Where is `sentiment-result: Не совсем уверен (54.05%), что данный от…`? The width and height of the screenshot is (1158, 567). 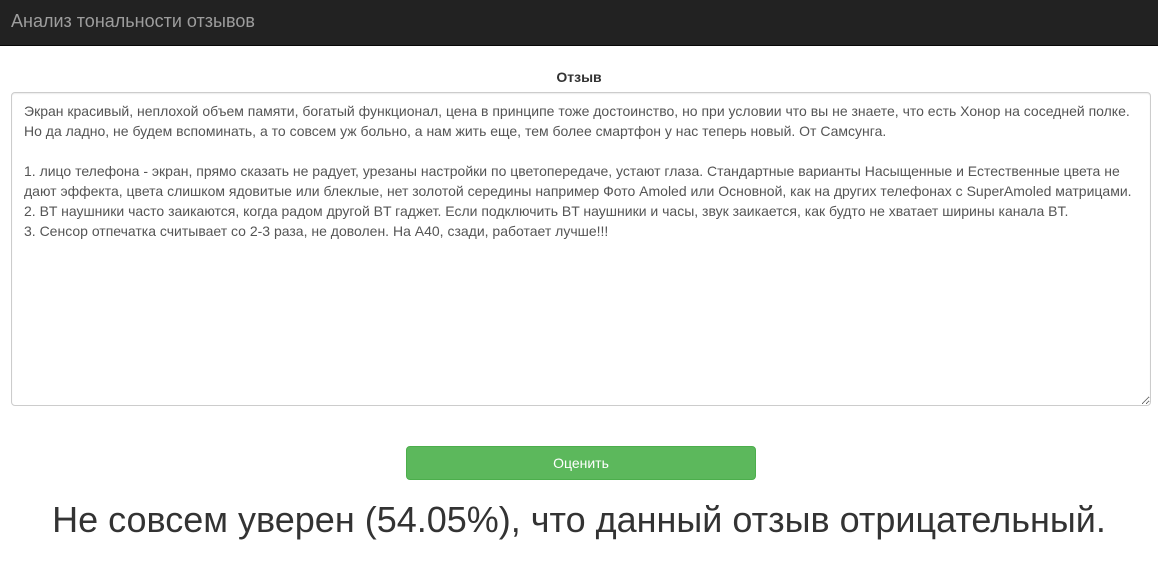 sentiment-result: Не совсем уверен (54.05%), что данный от… is located at coordinates (579, 519).